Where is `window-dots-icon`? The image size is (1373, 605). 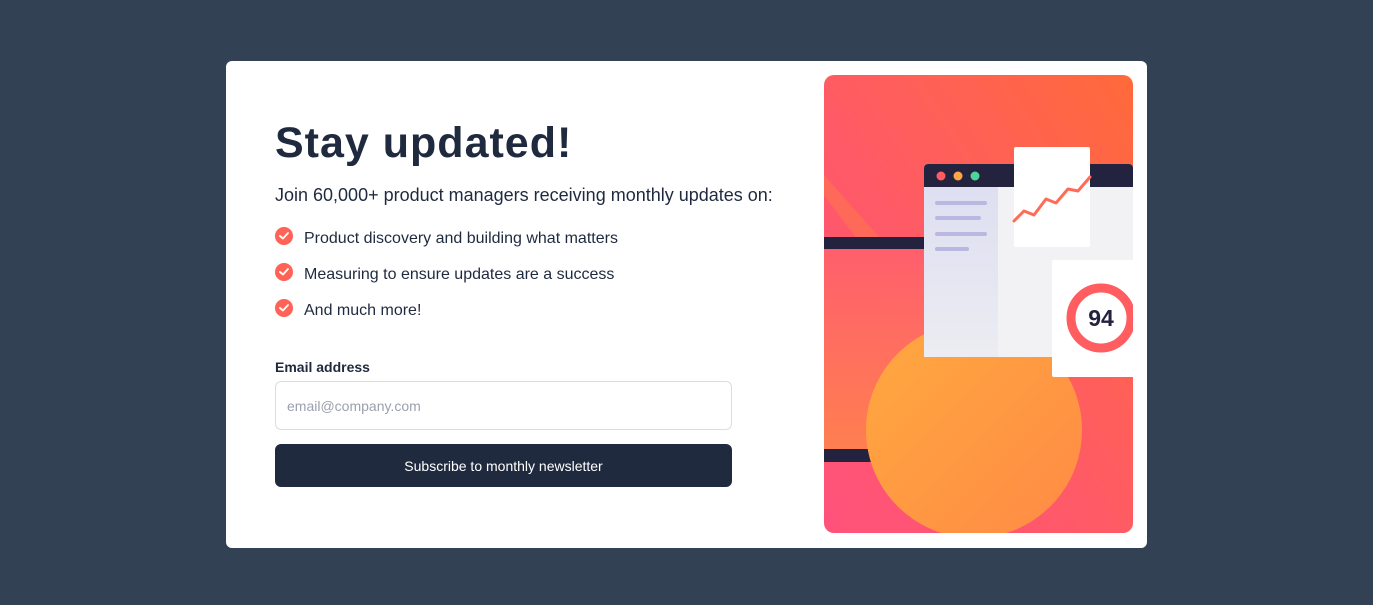 window-dots-icon is located at coordinates (941, 176).